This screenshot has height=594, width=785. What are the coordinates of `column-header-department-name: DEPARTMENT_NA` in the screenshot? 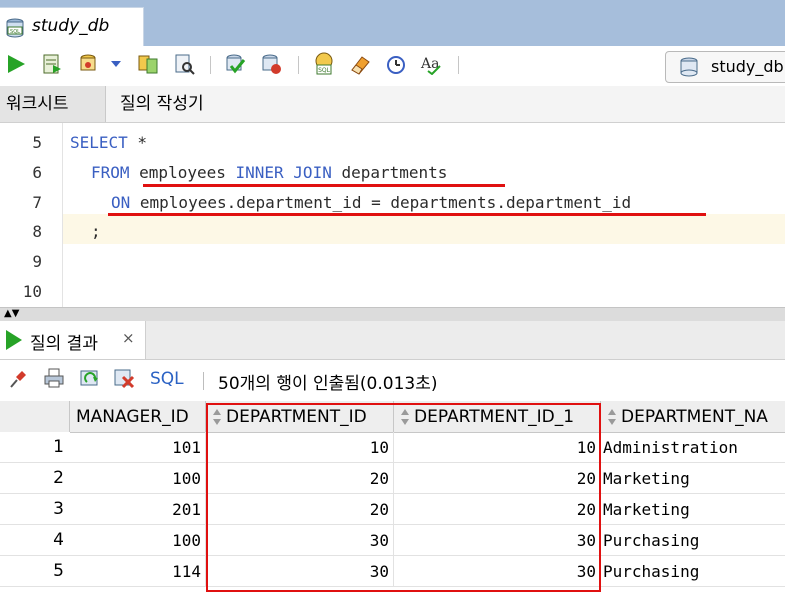 It's located at (693, 417).